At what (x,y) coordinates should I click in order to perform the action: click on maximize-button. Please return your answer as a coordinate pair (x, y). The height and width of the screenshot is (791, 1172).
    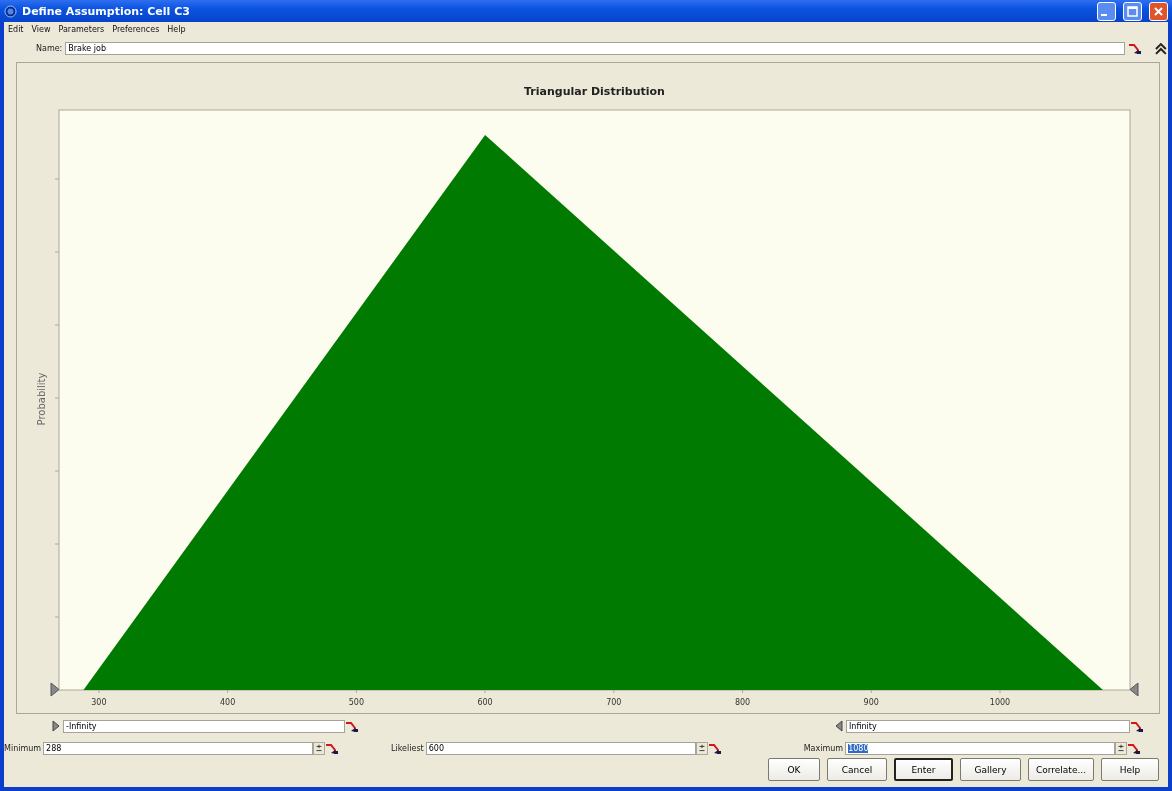
    Looking at the image, I should click on (1132, 11).